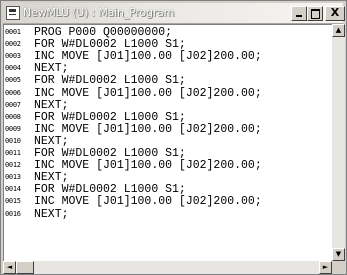  I want to click on close-button: X, so click(335, 13).